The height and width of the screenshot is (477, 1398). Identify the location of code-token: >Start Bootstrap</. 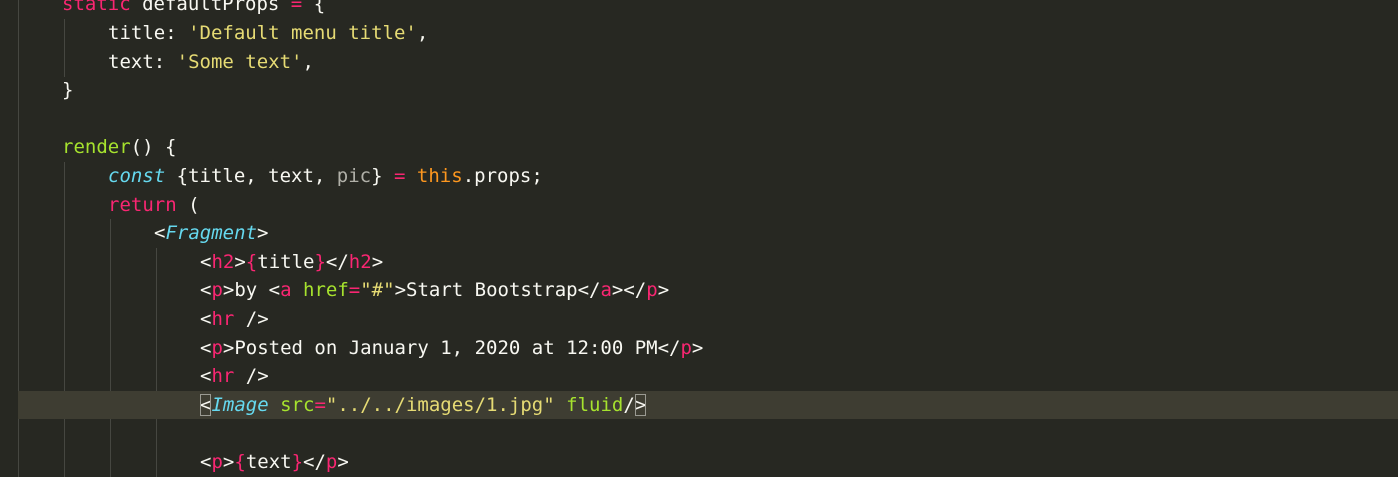
(497, 290).